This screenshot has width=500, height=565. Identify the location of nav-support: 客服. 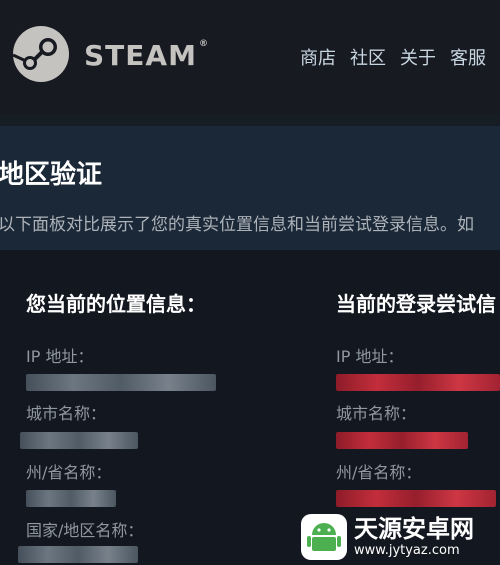
(468, 57).